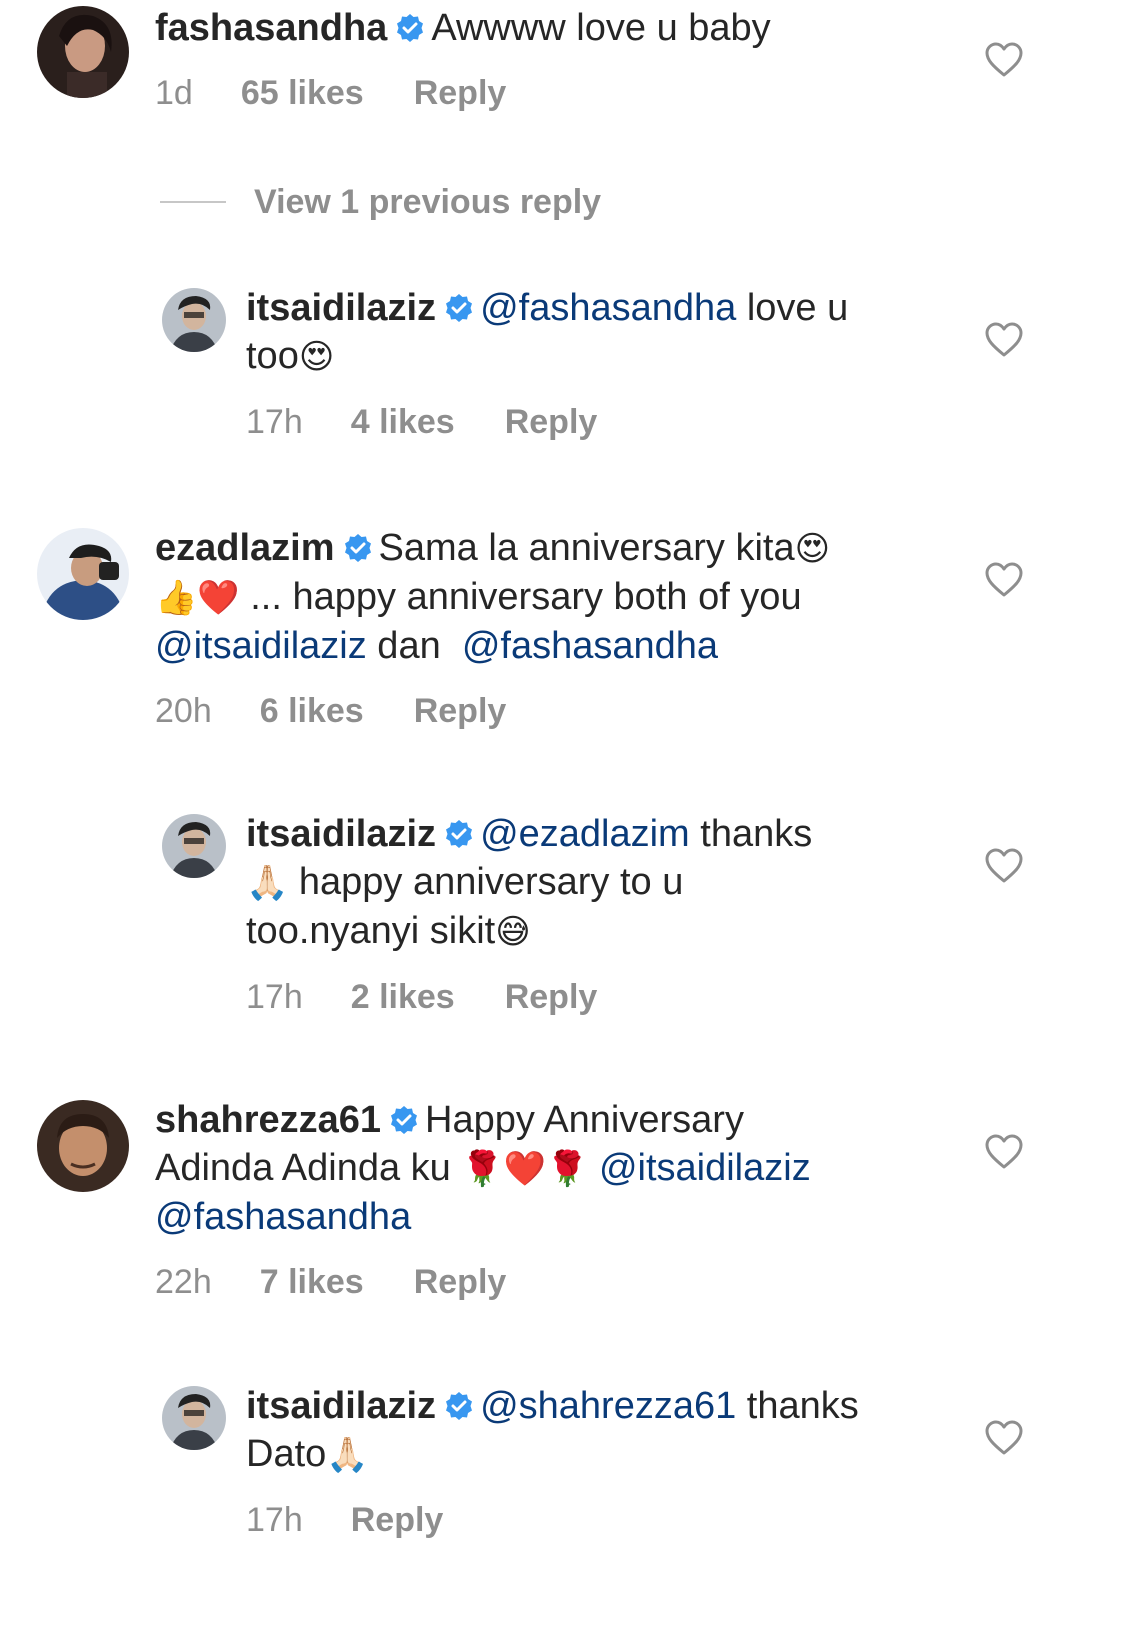  What do you see at coordinates (585, 834) in the screenshot?
I see `mention-link: @ezadlazim` at bounding box center [585, 834].